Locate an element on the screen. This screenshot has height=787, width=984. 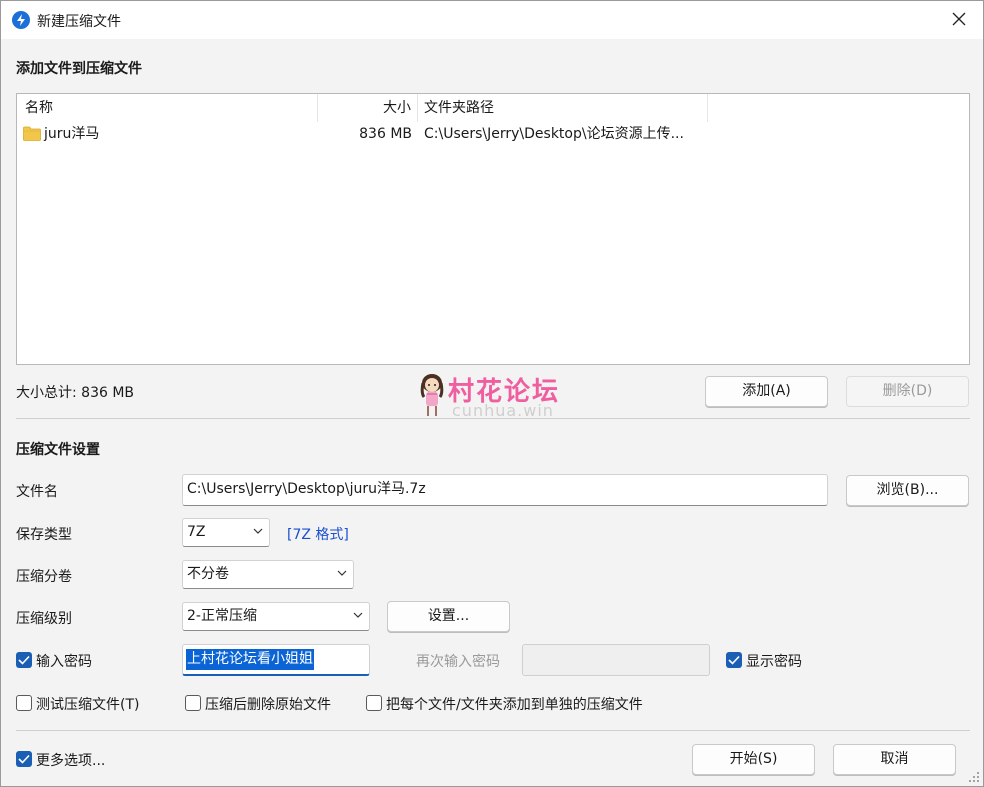
password-value: 上村花论坛看小姐姐 is located at coordinates (250, 659).